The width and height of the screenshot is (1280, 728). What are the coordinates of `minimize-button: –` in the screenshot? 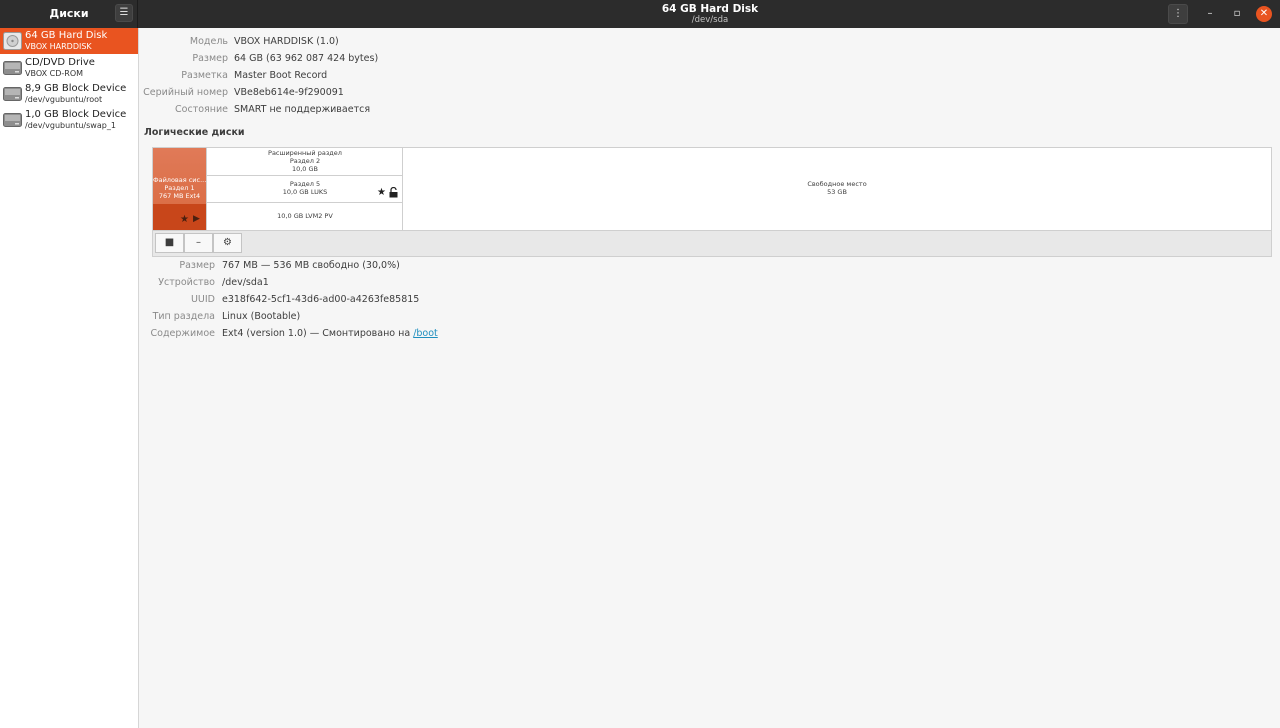 It's located at (1210, 14).